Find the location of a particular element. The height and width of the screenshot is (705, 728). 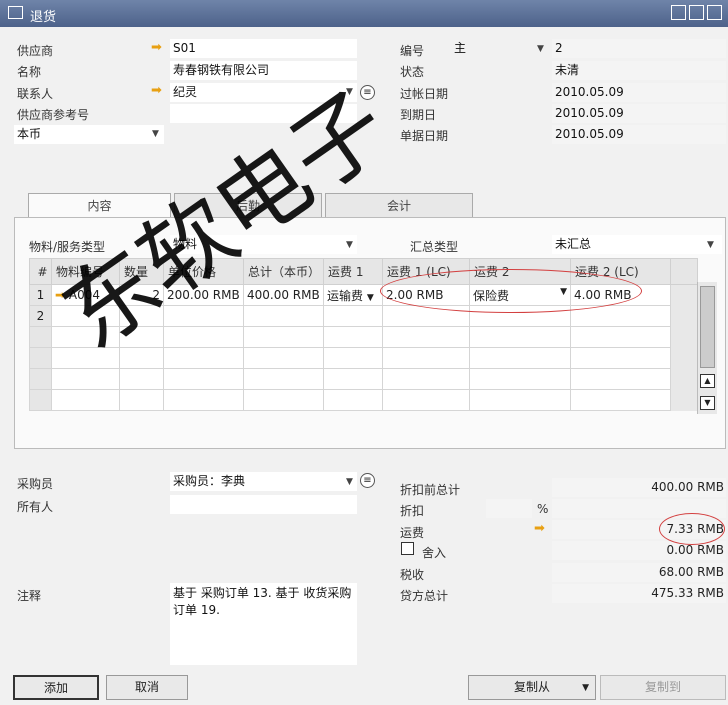

name-field: 寿春钢铁有限公司 is located at coordinates (263, 70).